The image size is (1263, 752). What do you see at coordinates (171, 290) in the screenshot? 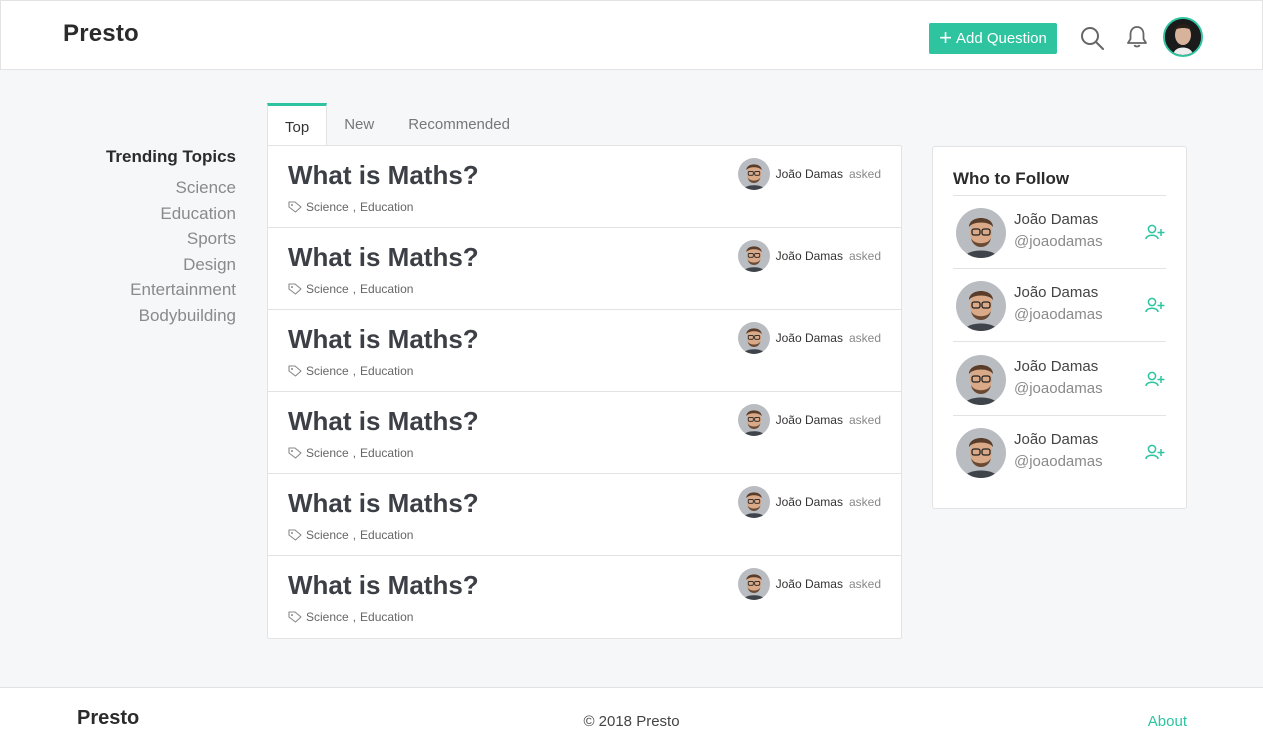
I see `topic-link: Entertainment` at bounding box center [171, 290].